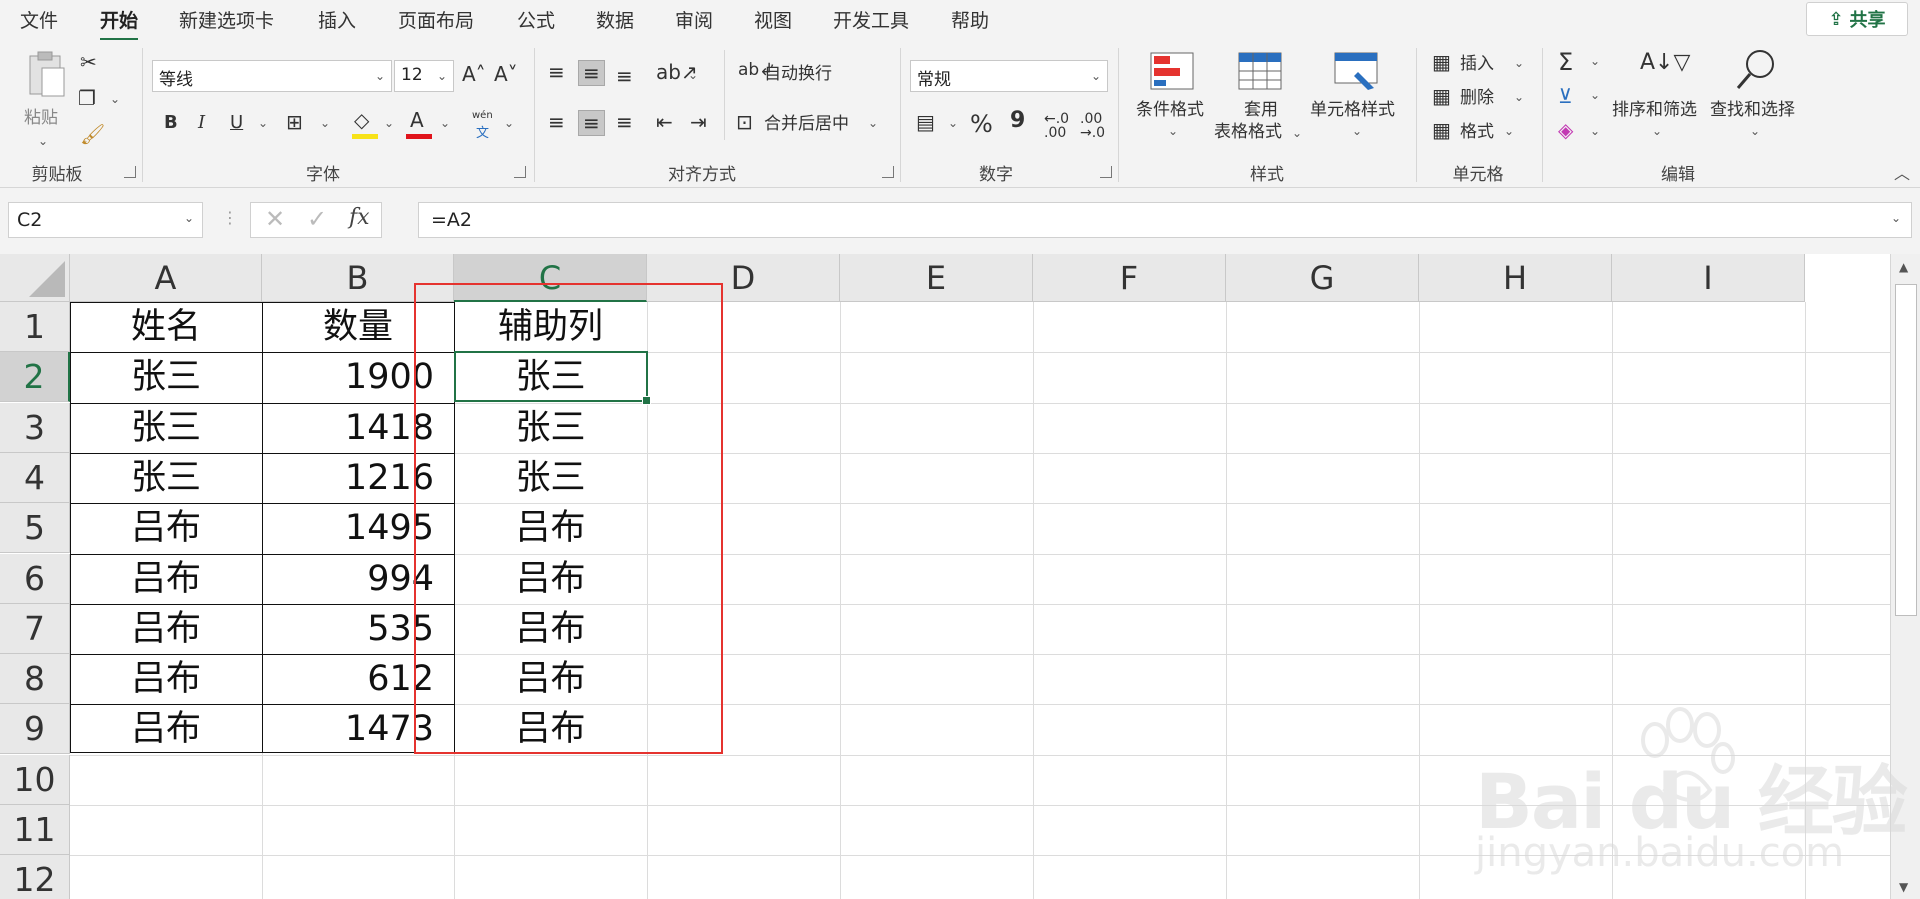 This screenshot has width=1920, height=899. Describe the element at coordinates (166, 629) in the screenshot. I see `cell-a7: 吕布` at that location.